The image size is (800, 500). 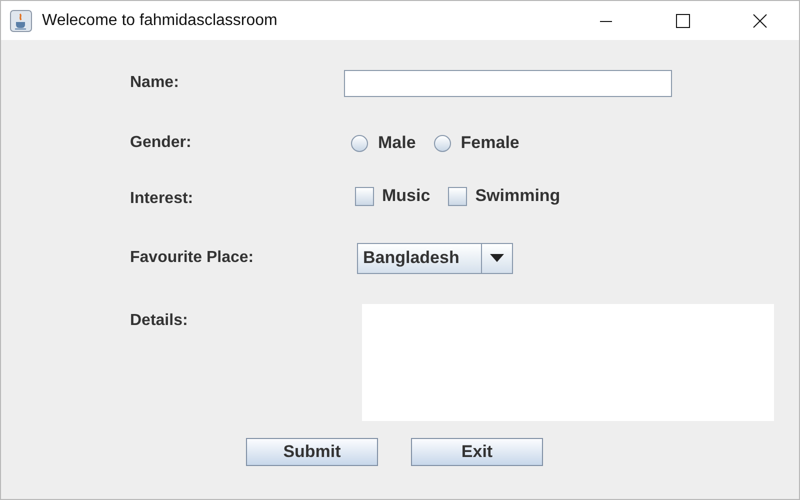 I want to click on window-title: Welecome to fahmidasclassroom, so click(x=160, y=21).